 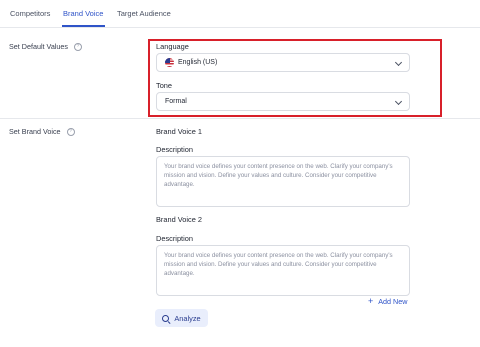 What do you see at coordinates (176, 101) in the screenshot?
I see `tone-value: Formal` at bounding box center [176, 101].